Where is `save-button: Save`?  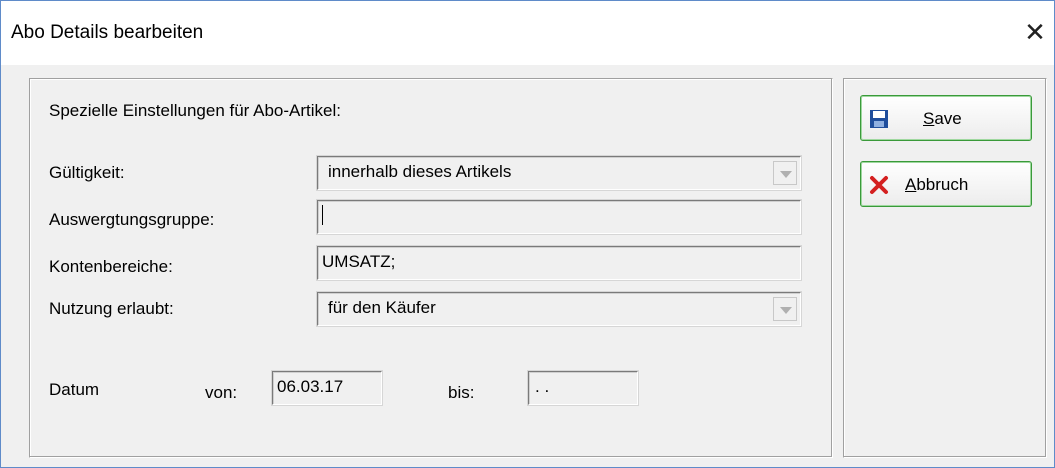
save-button: Save is located at coordinates (946, 118).